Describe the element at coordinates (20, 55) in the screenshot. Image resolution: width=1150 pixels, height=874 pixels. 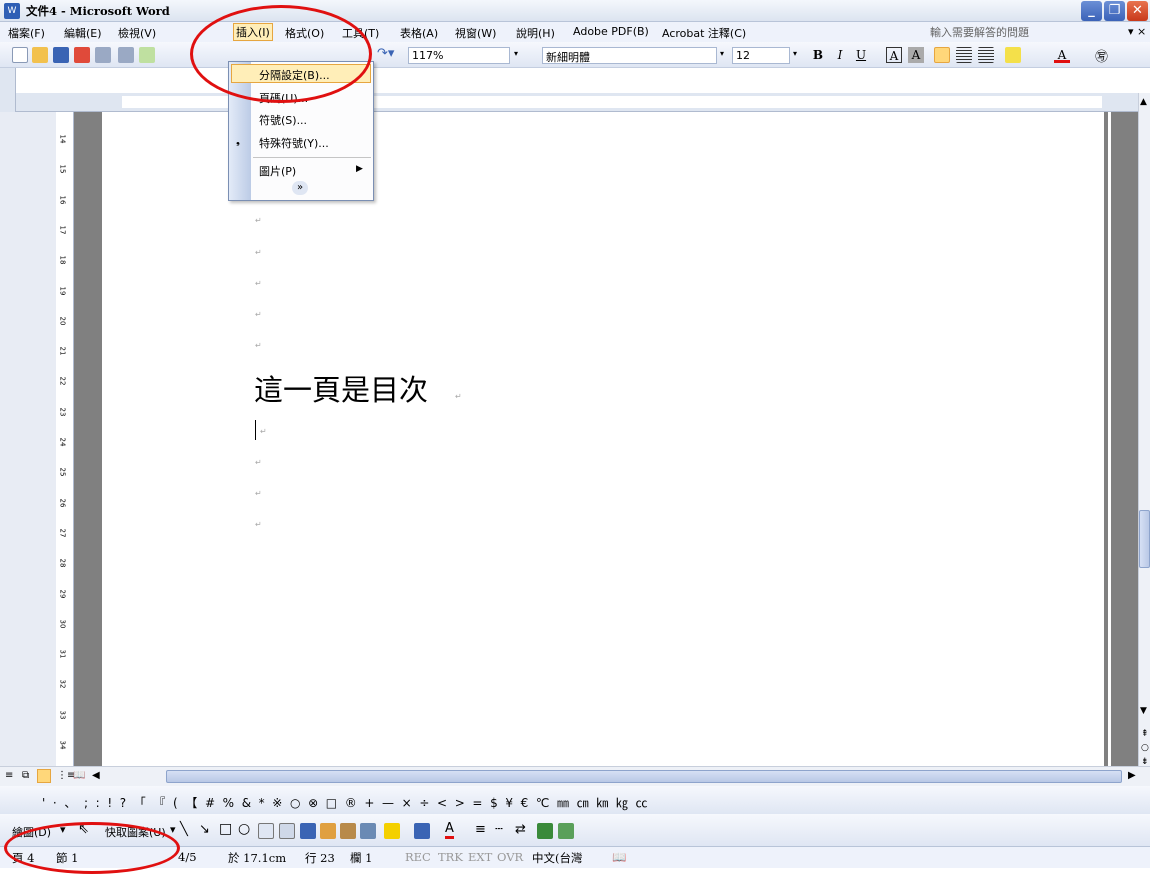
I see `new-document-icon` at that location.